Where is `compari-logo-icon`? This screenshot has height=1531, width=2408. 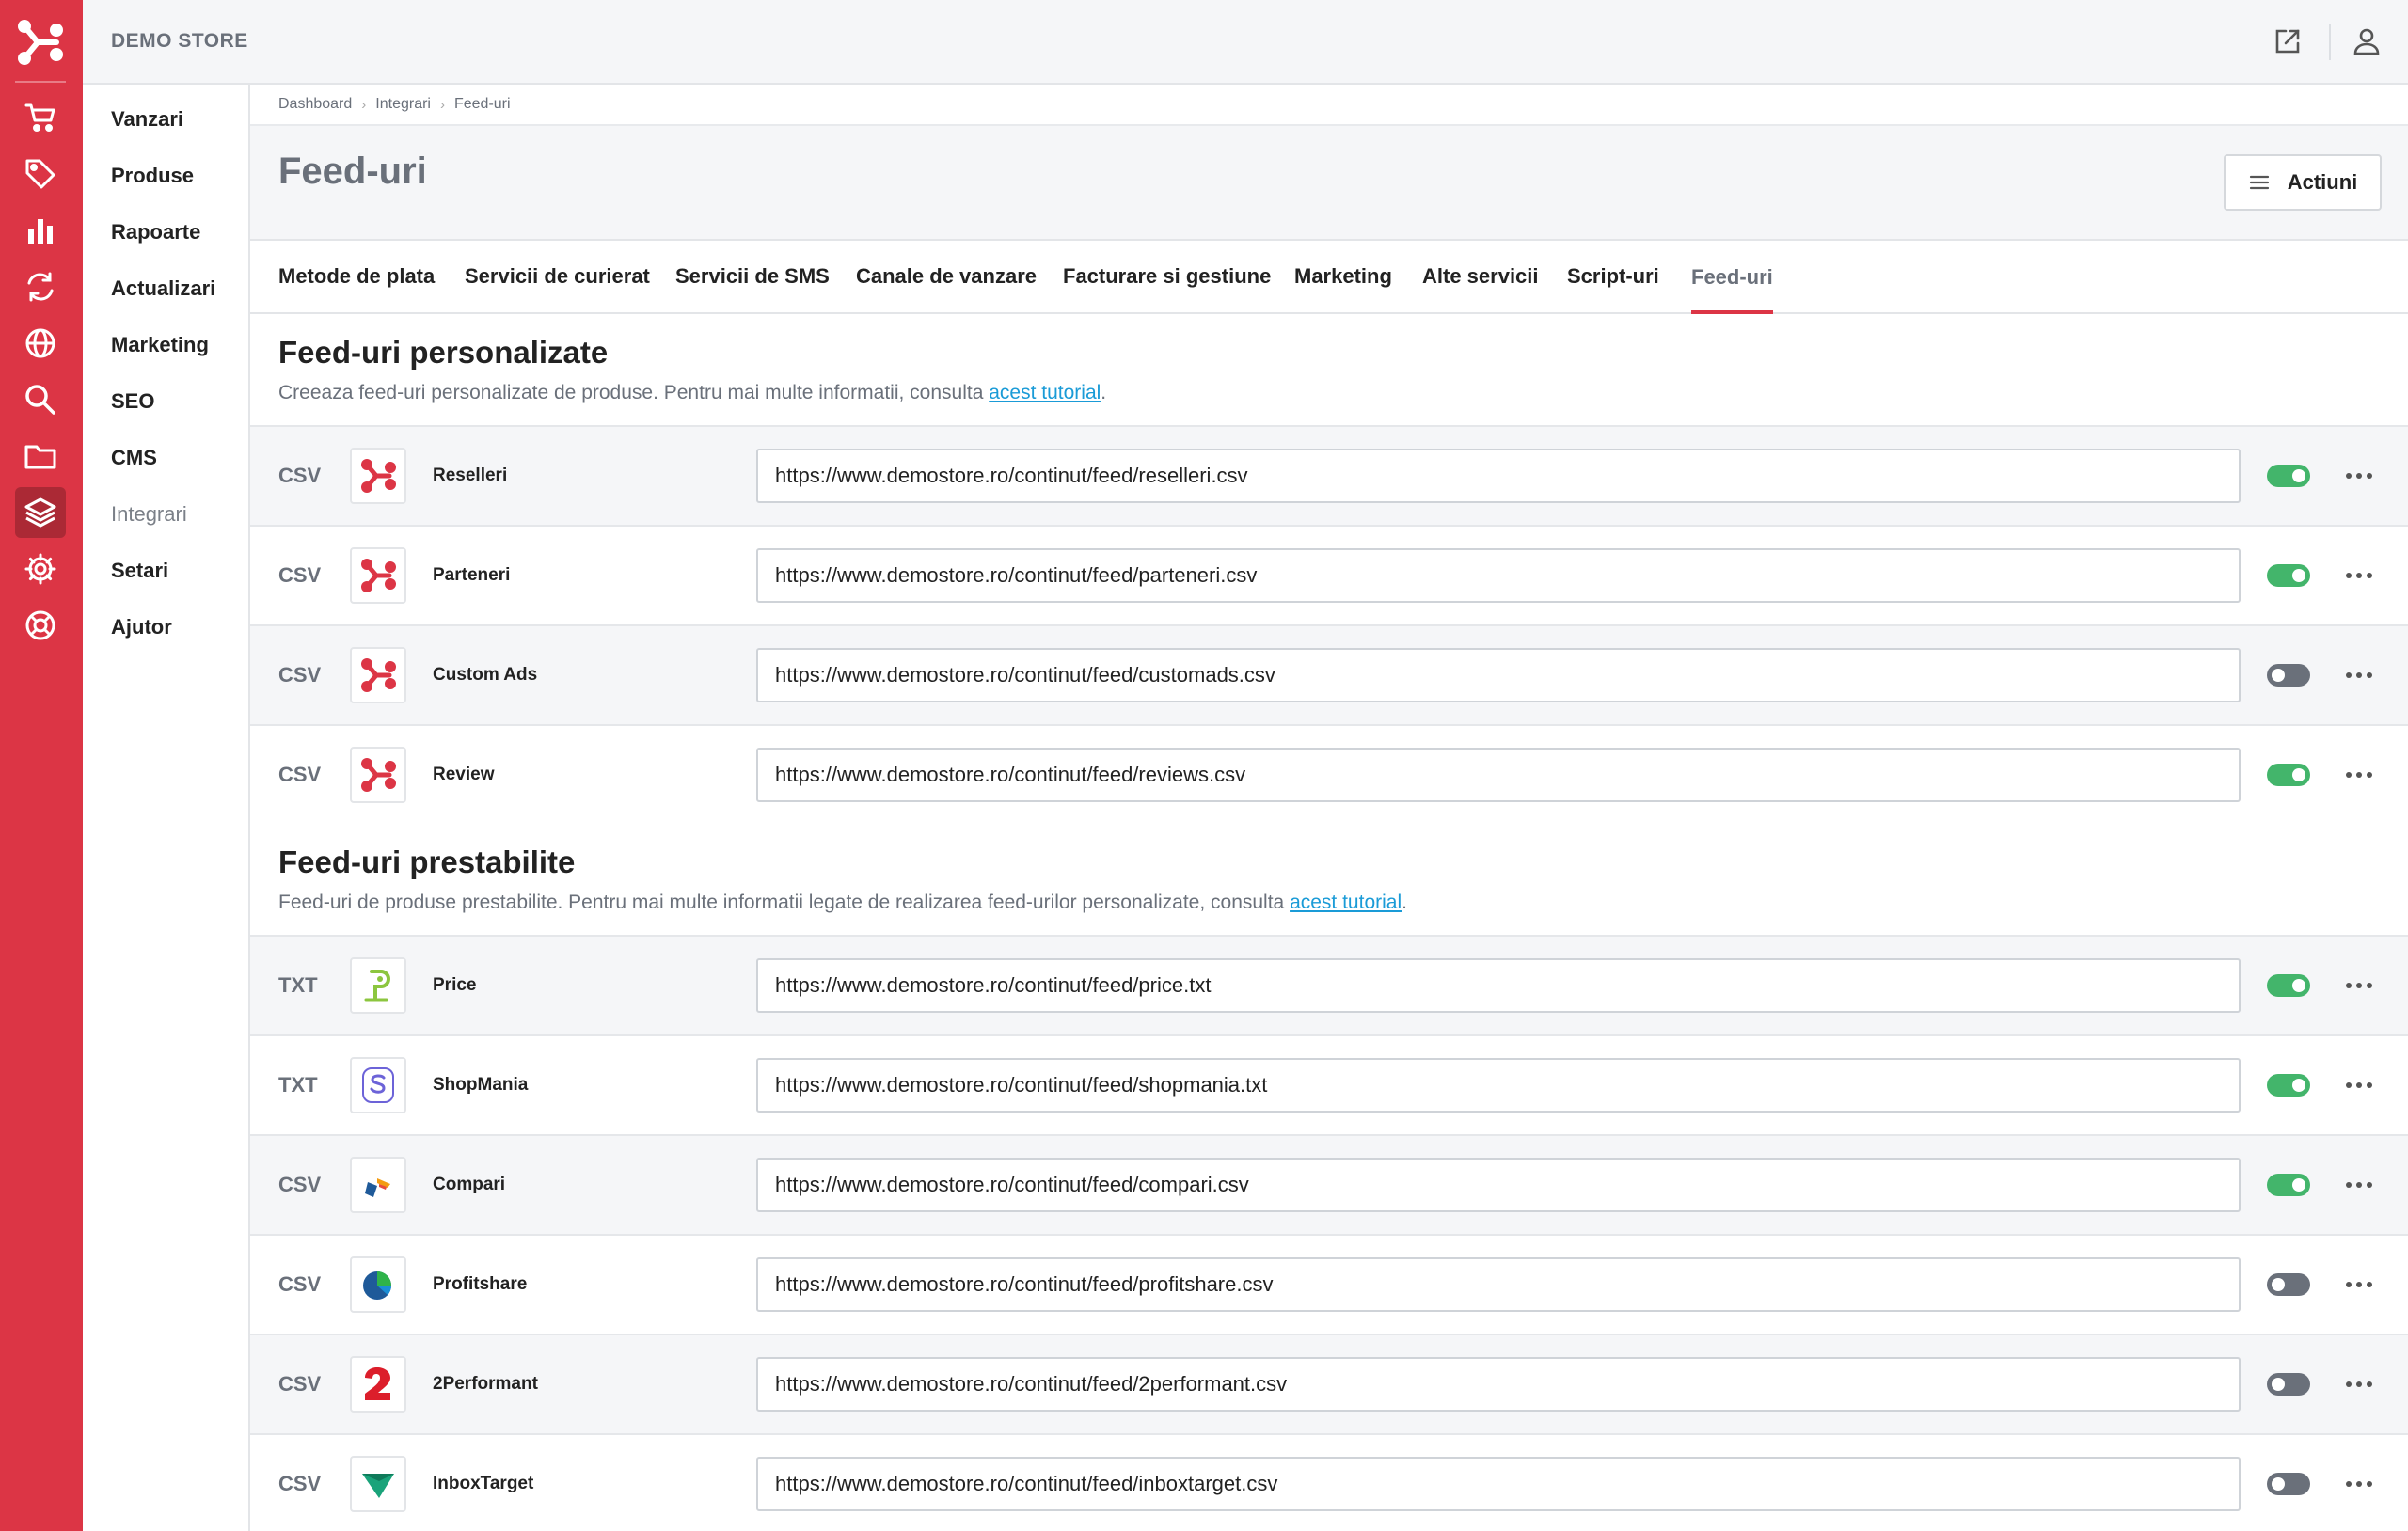 compari-logo-icon is located at coordinates (378, 1185).